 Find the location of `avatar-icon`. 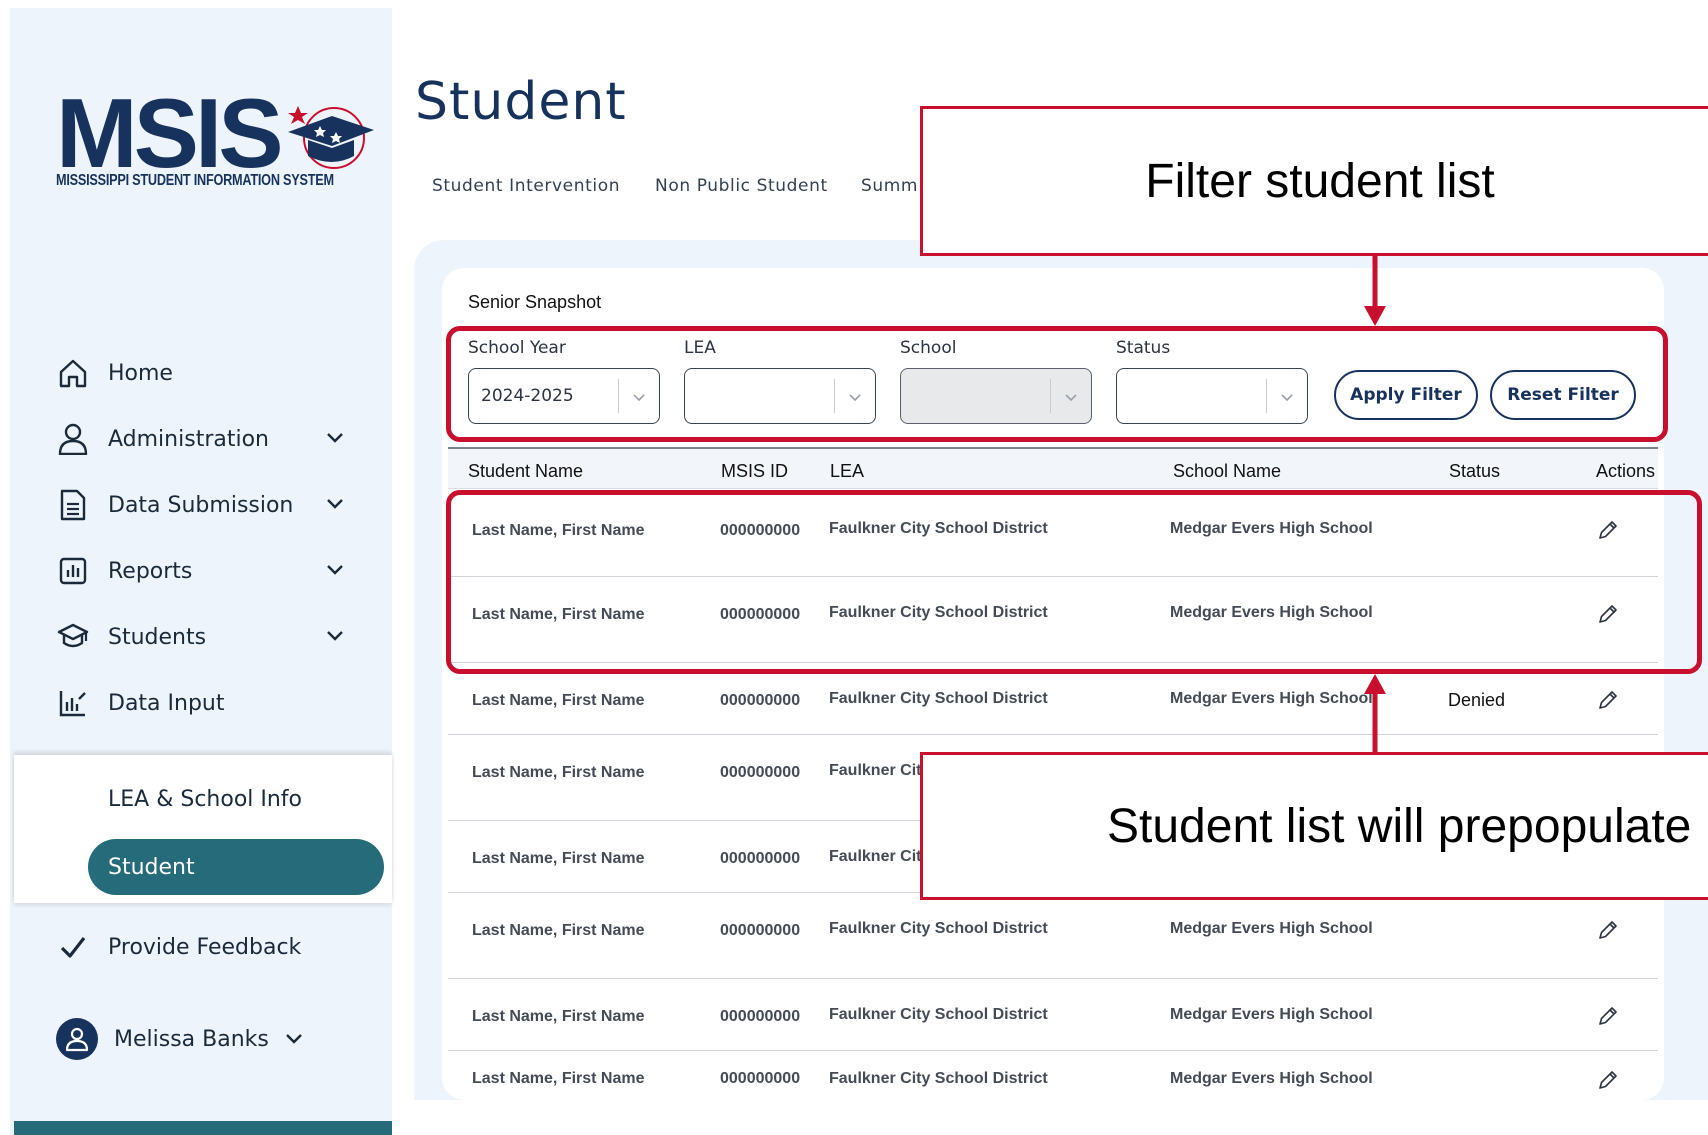

avatar-icon is located at coordinates (77, 1039).